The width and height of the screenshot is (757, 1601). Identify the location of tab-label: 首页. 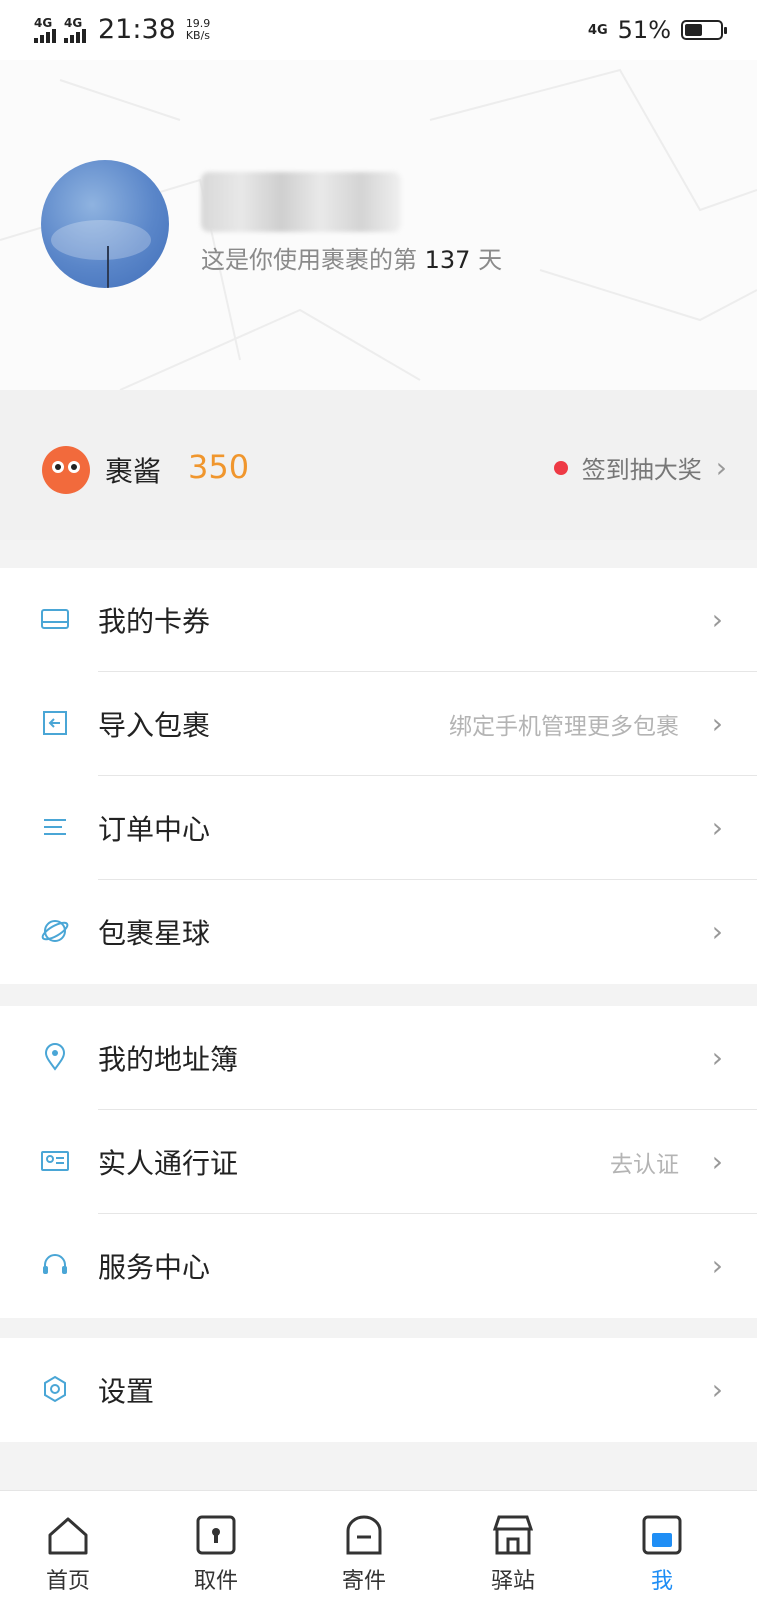
(67, 1581).